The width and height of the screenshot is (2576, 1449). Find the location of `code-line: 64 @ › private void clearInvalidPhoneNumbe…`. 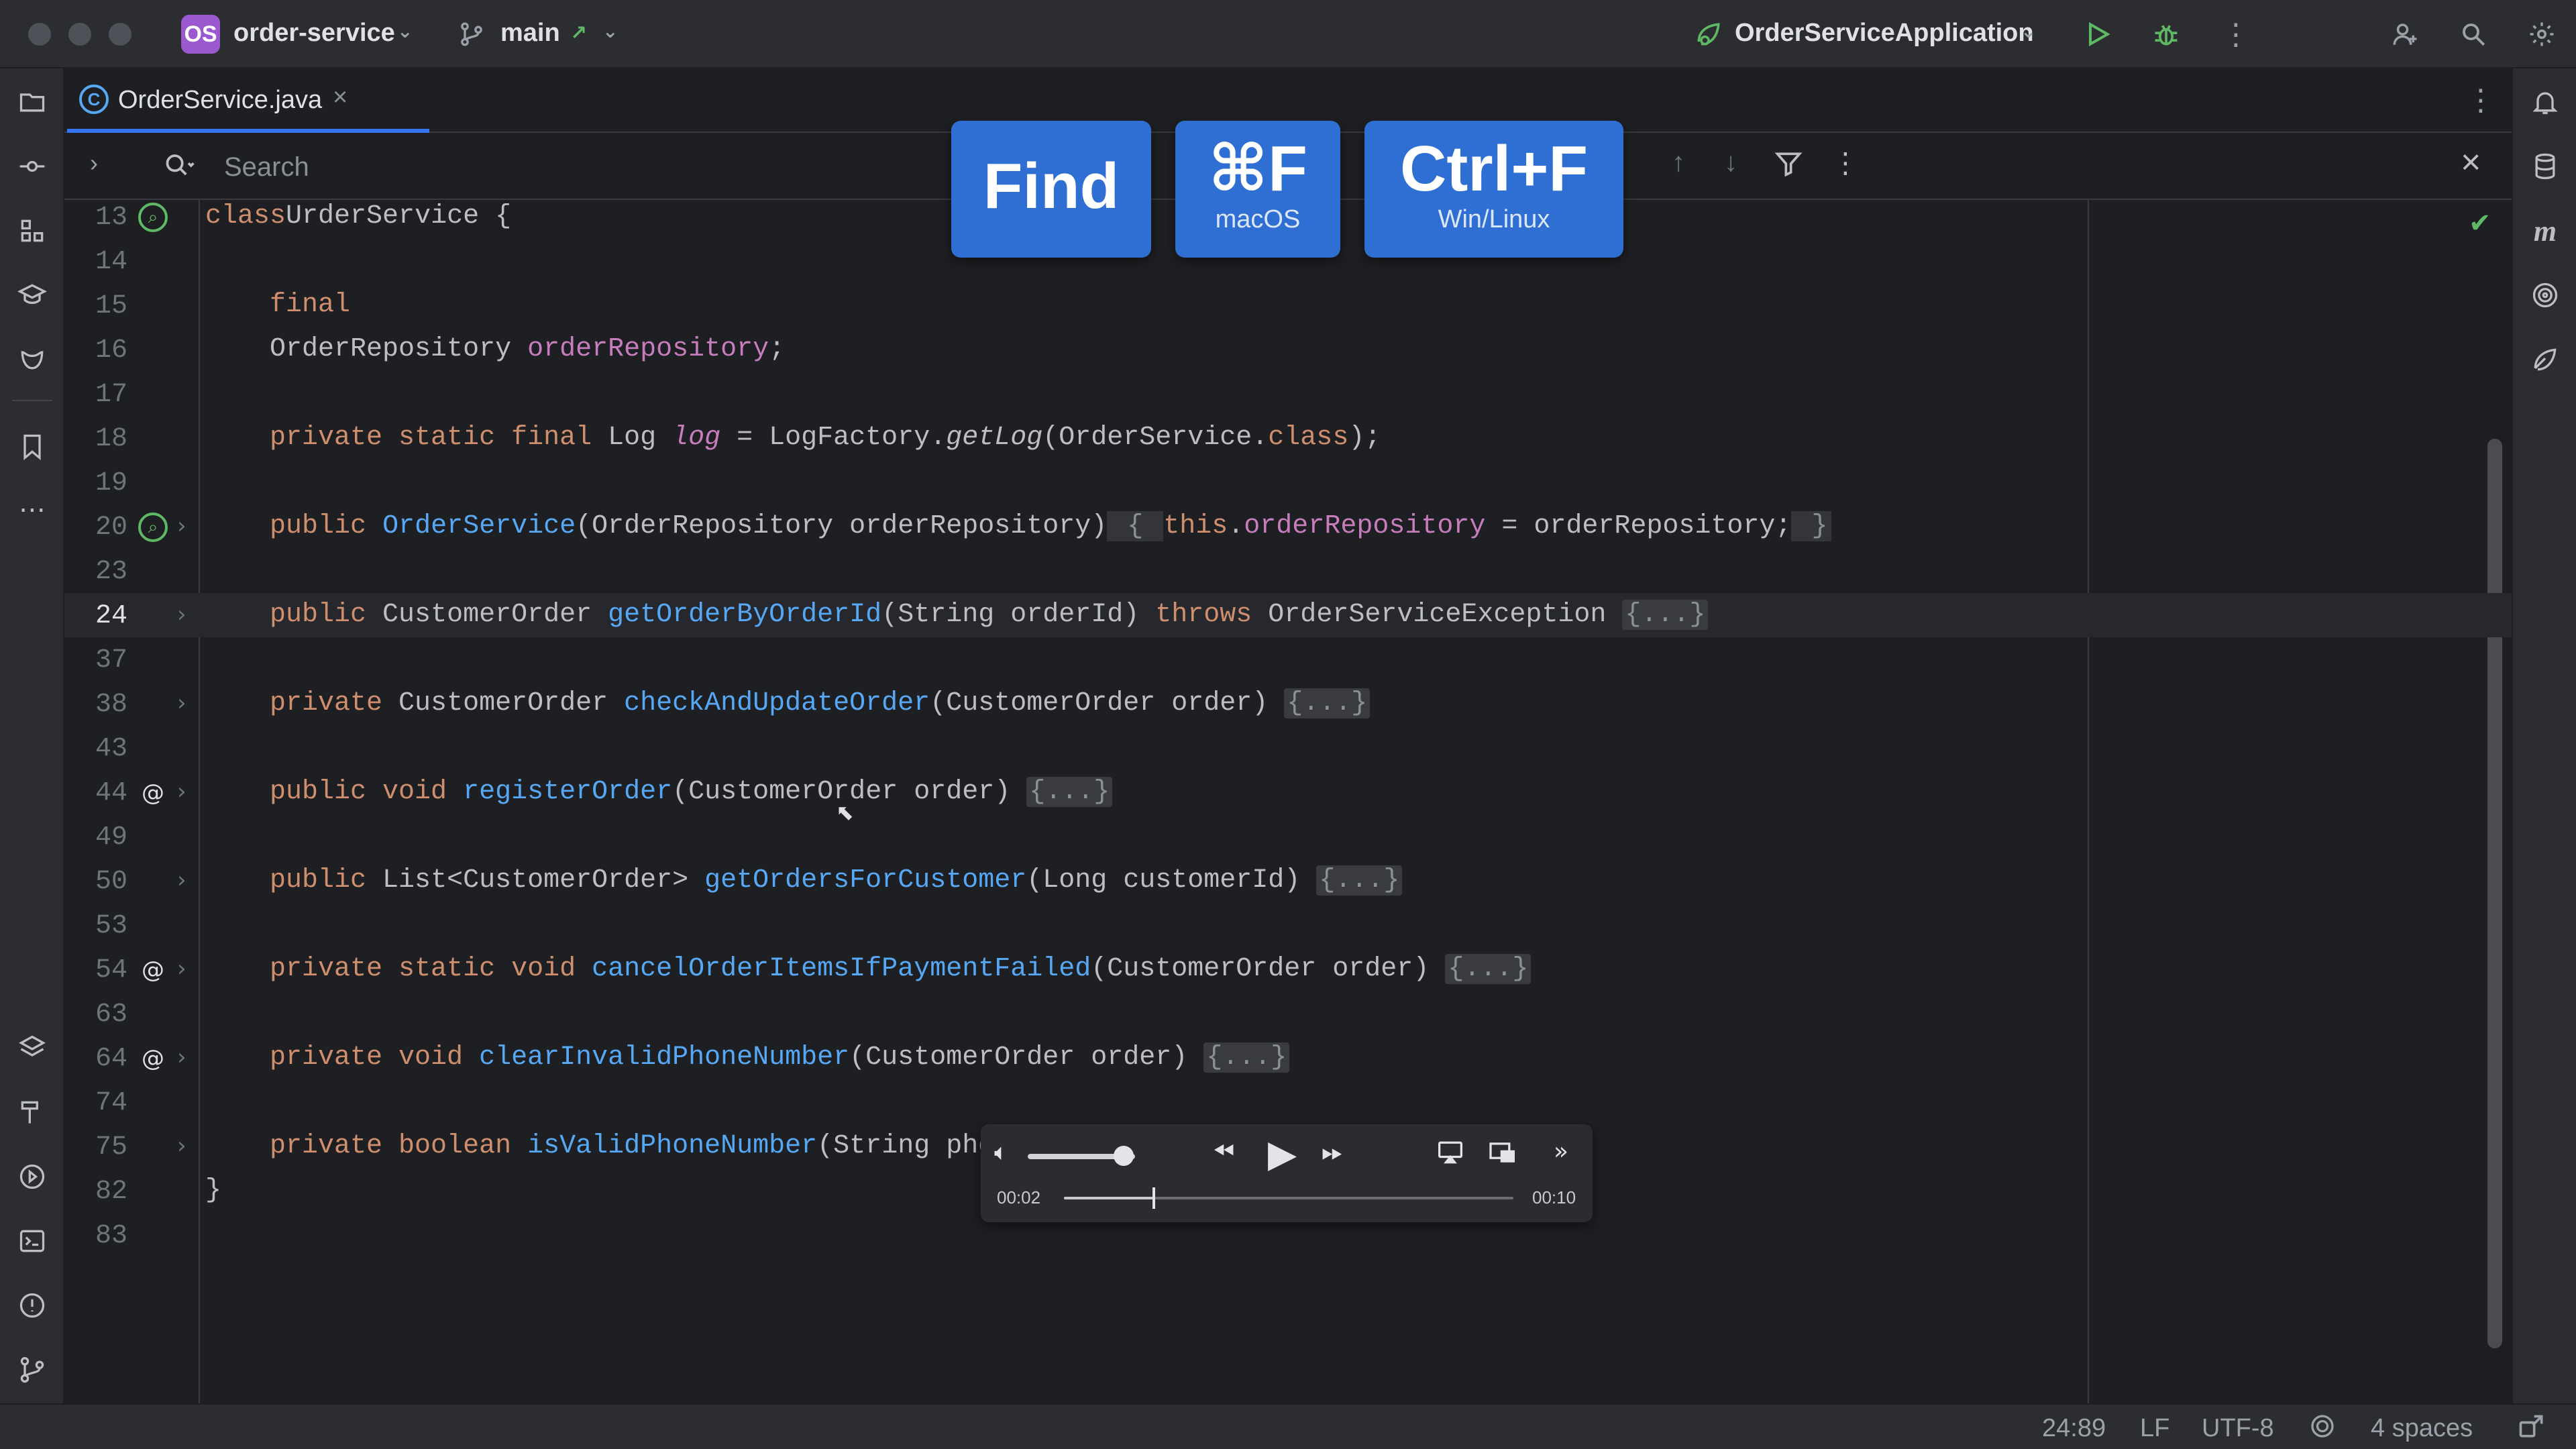

code-line: 64 @ › private void clearInvalidPhoneNumbe… is located at coordinates (1288, 1058).